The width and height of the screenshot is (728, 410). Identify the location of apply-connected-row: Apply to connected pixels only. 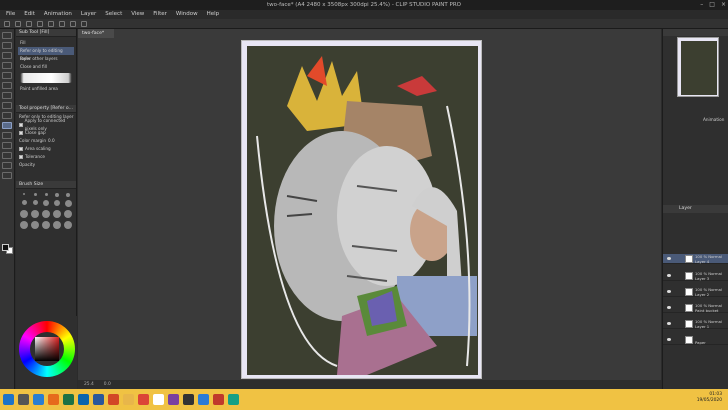
(46, 124).